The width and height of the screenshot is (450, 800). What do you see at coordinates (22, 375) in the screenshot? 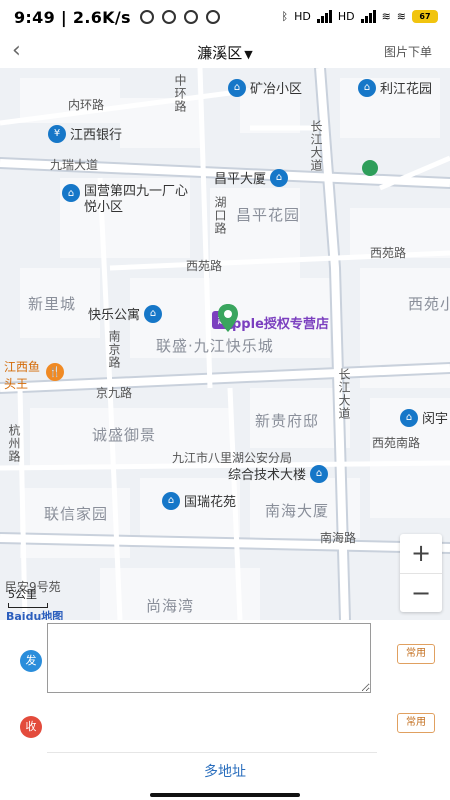
I see `restaurant-label: 江西鱼头王` at bounding box center [22, 375].